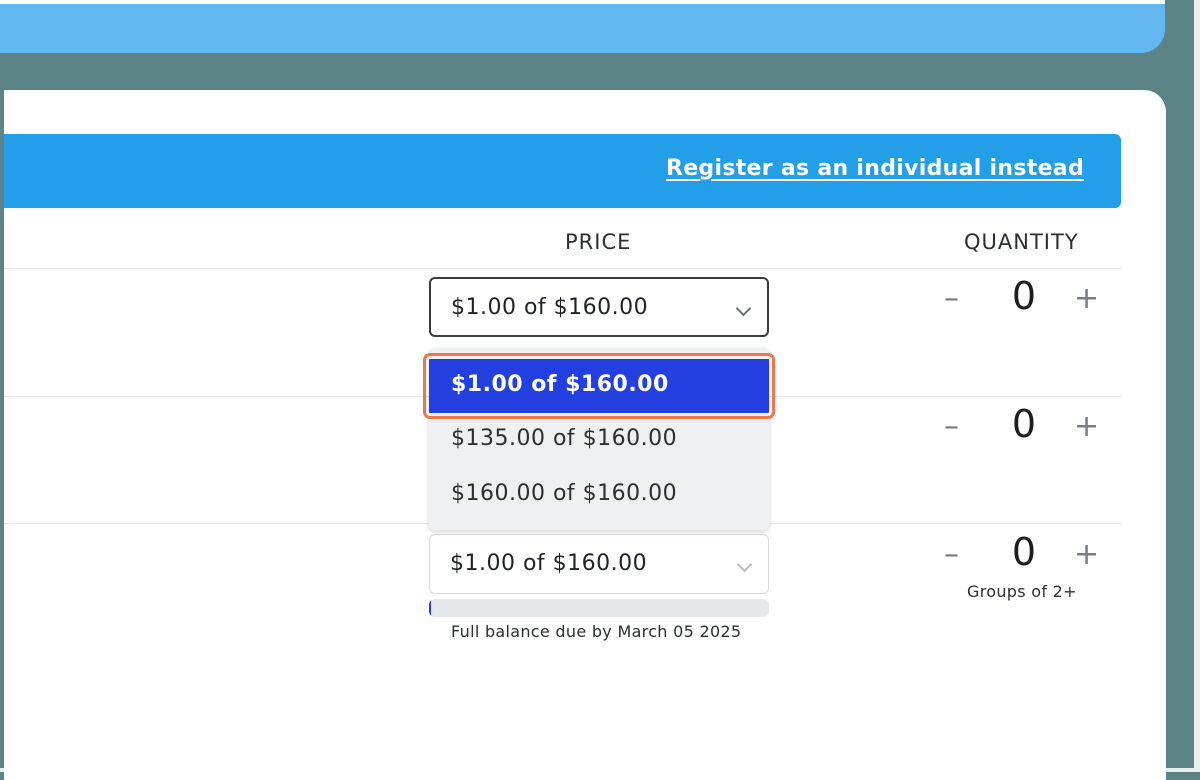 This screenshot has width=1200, height=780. I want to click on quantity-stepper-row-2: – 0 +, so click(1024, 429).